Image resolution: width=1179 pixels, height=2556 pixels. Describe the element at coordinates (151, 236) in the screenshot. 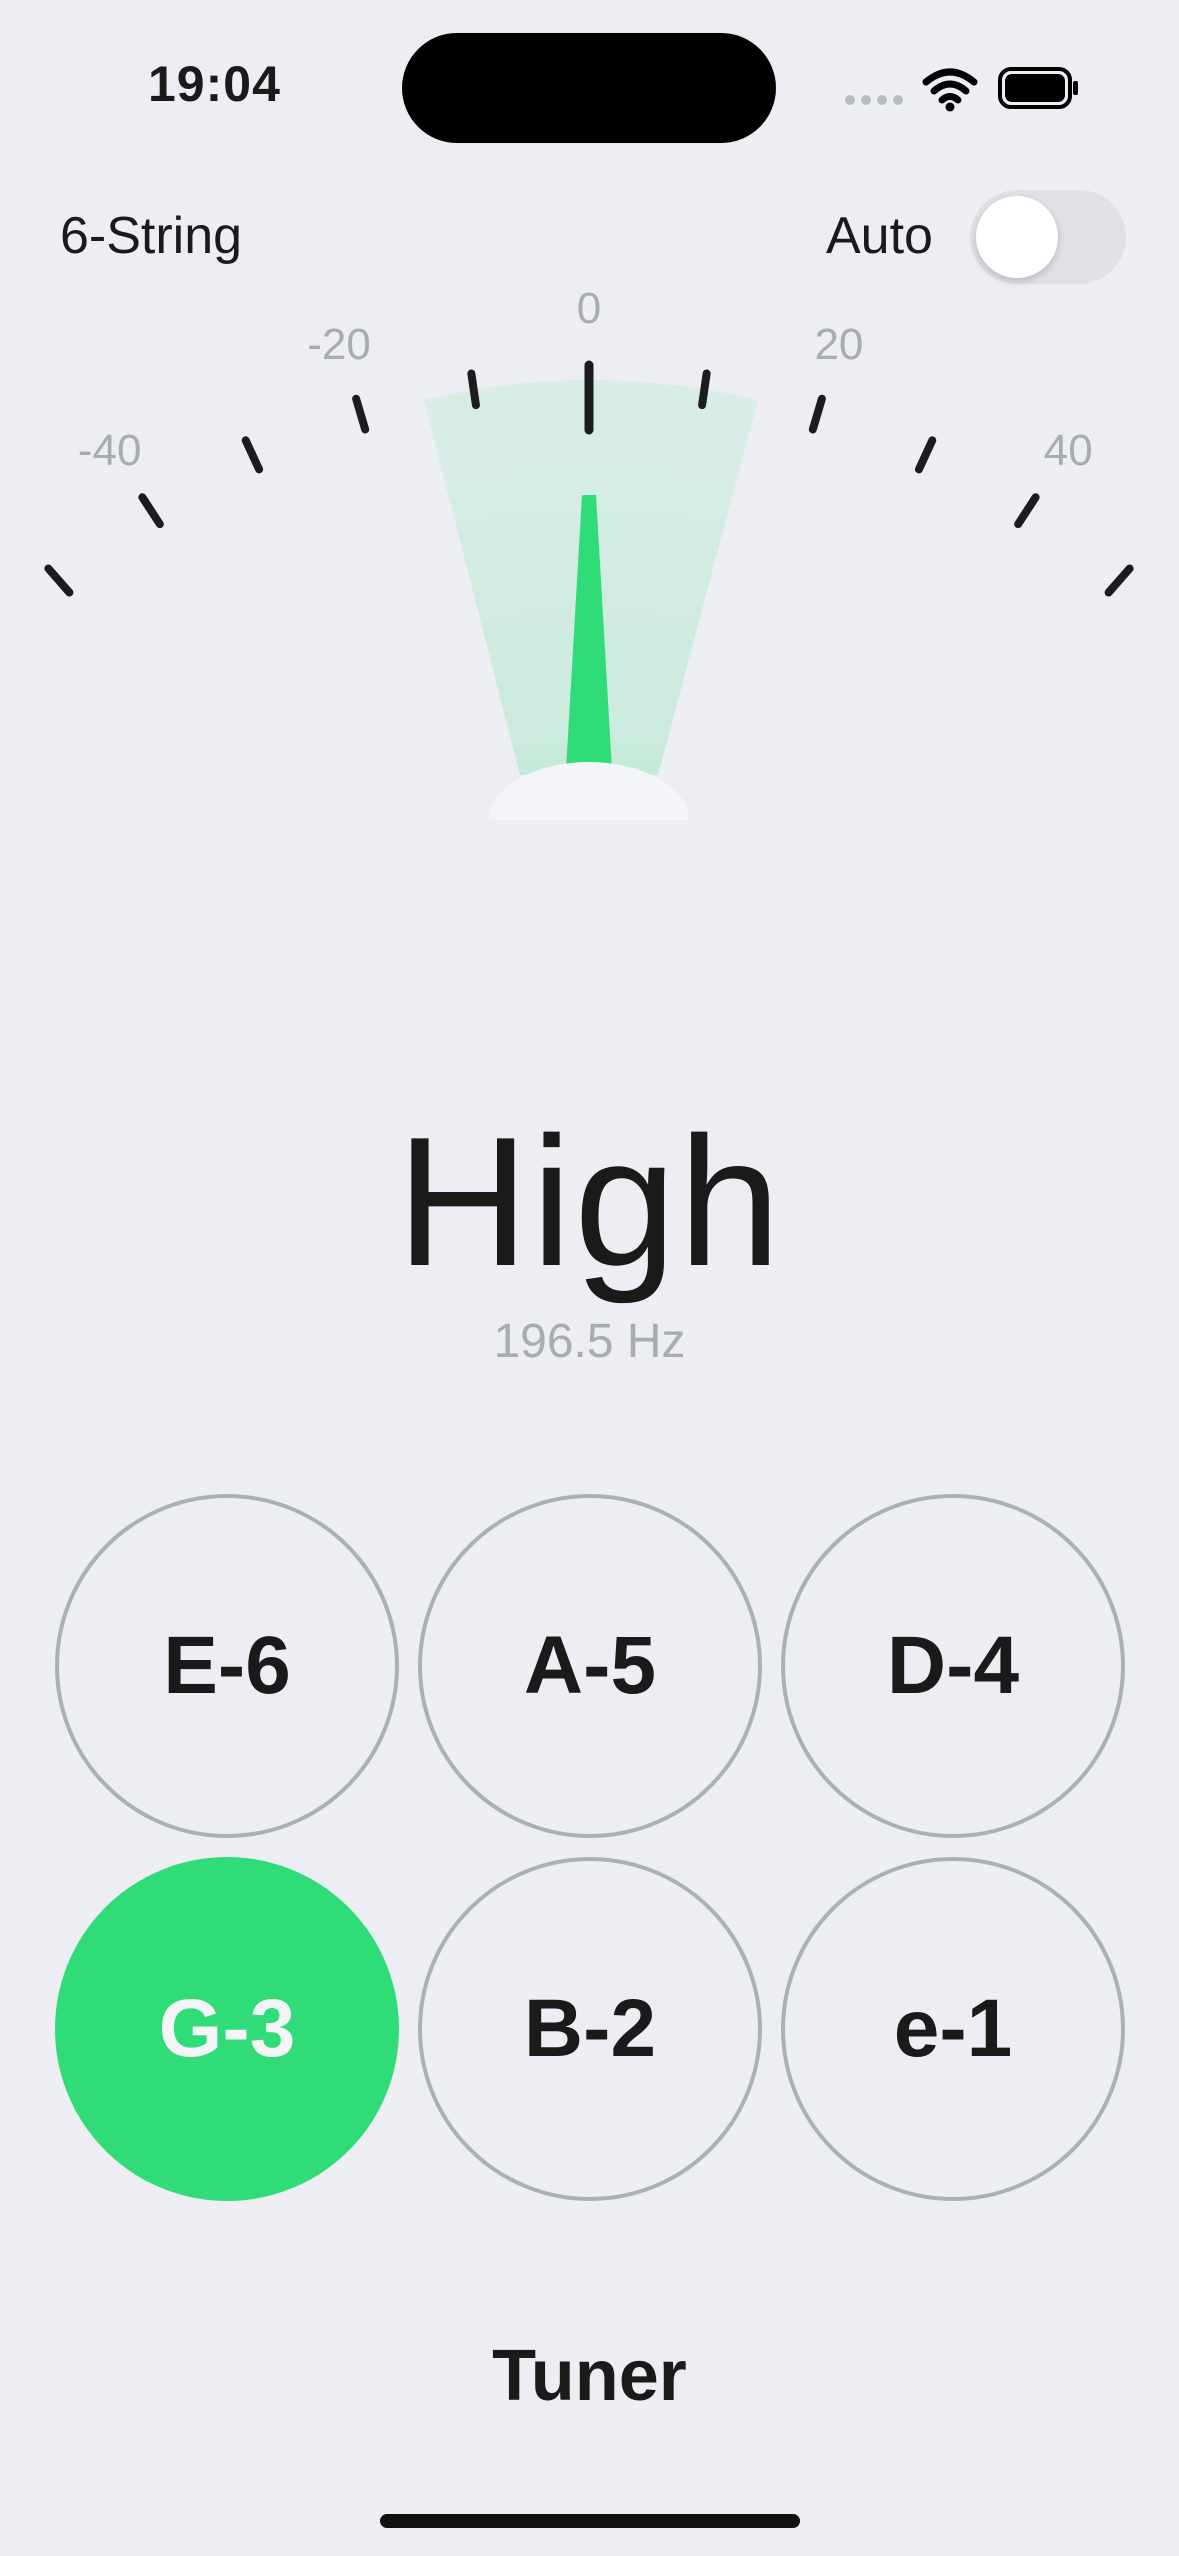

I see `string-mode-label: 6-String` at that location.